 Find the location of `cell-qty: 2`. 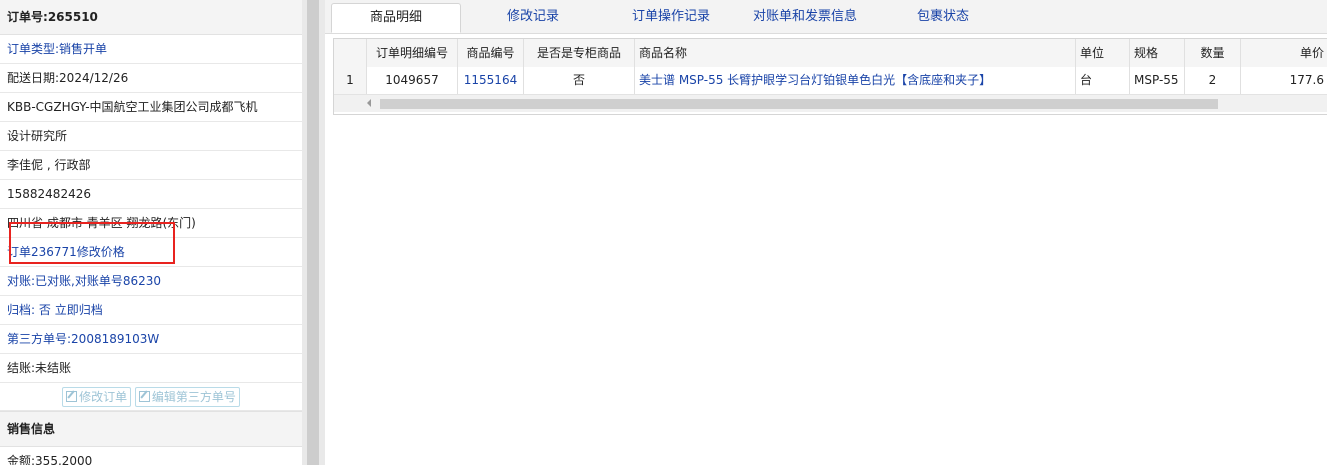

cell-qty: 2 is located at coordinates (1213, 80).